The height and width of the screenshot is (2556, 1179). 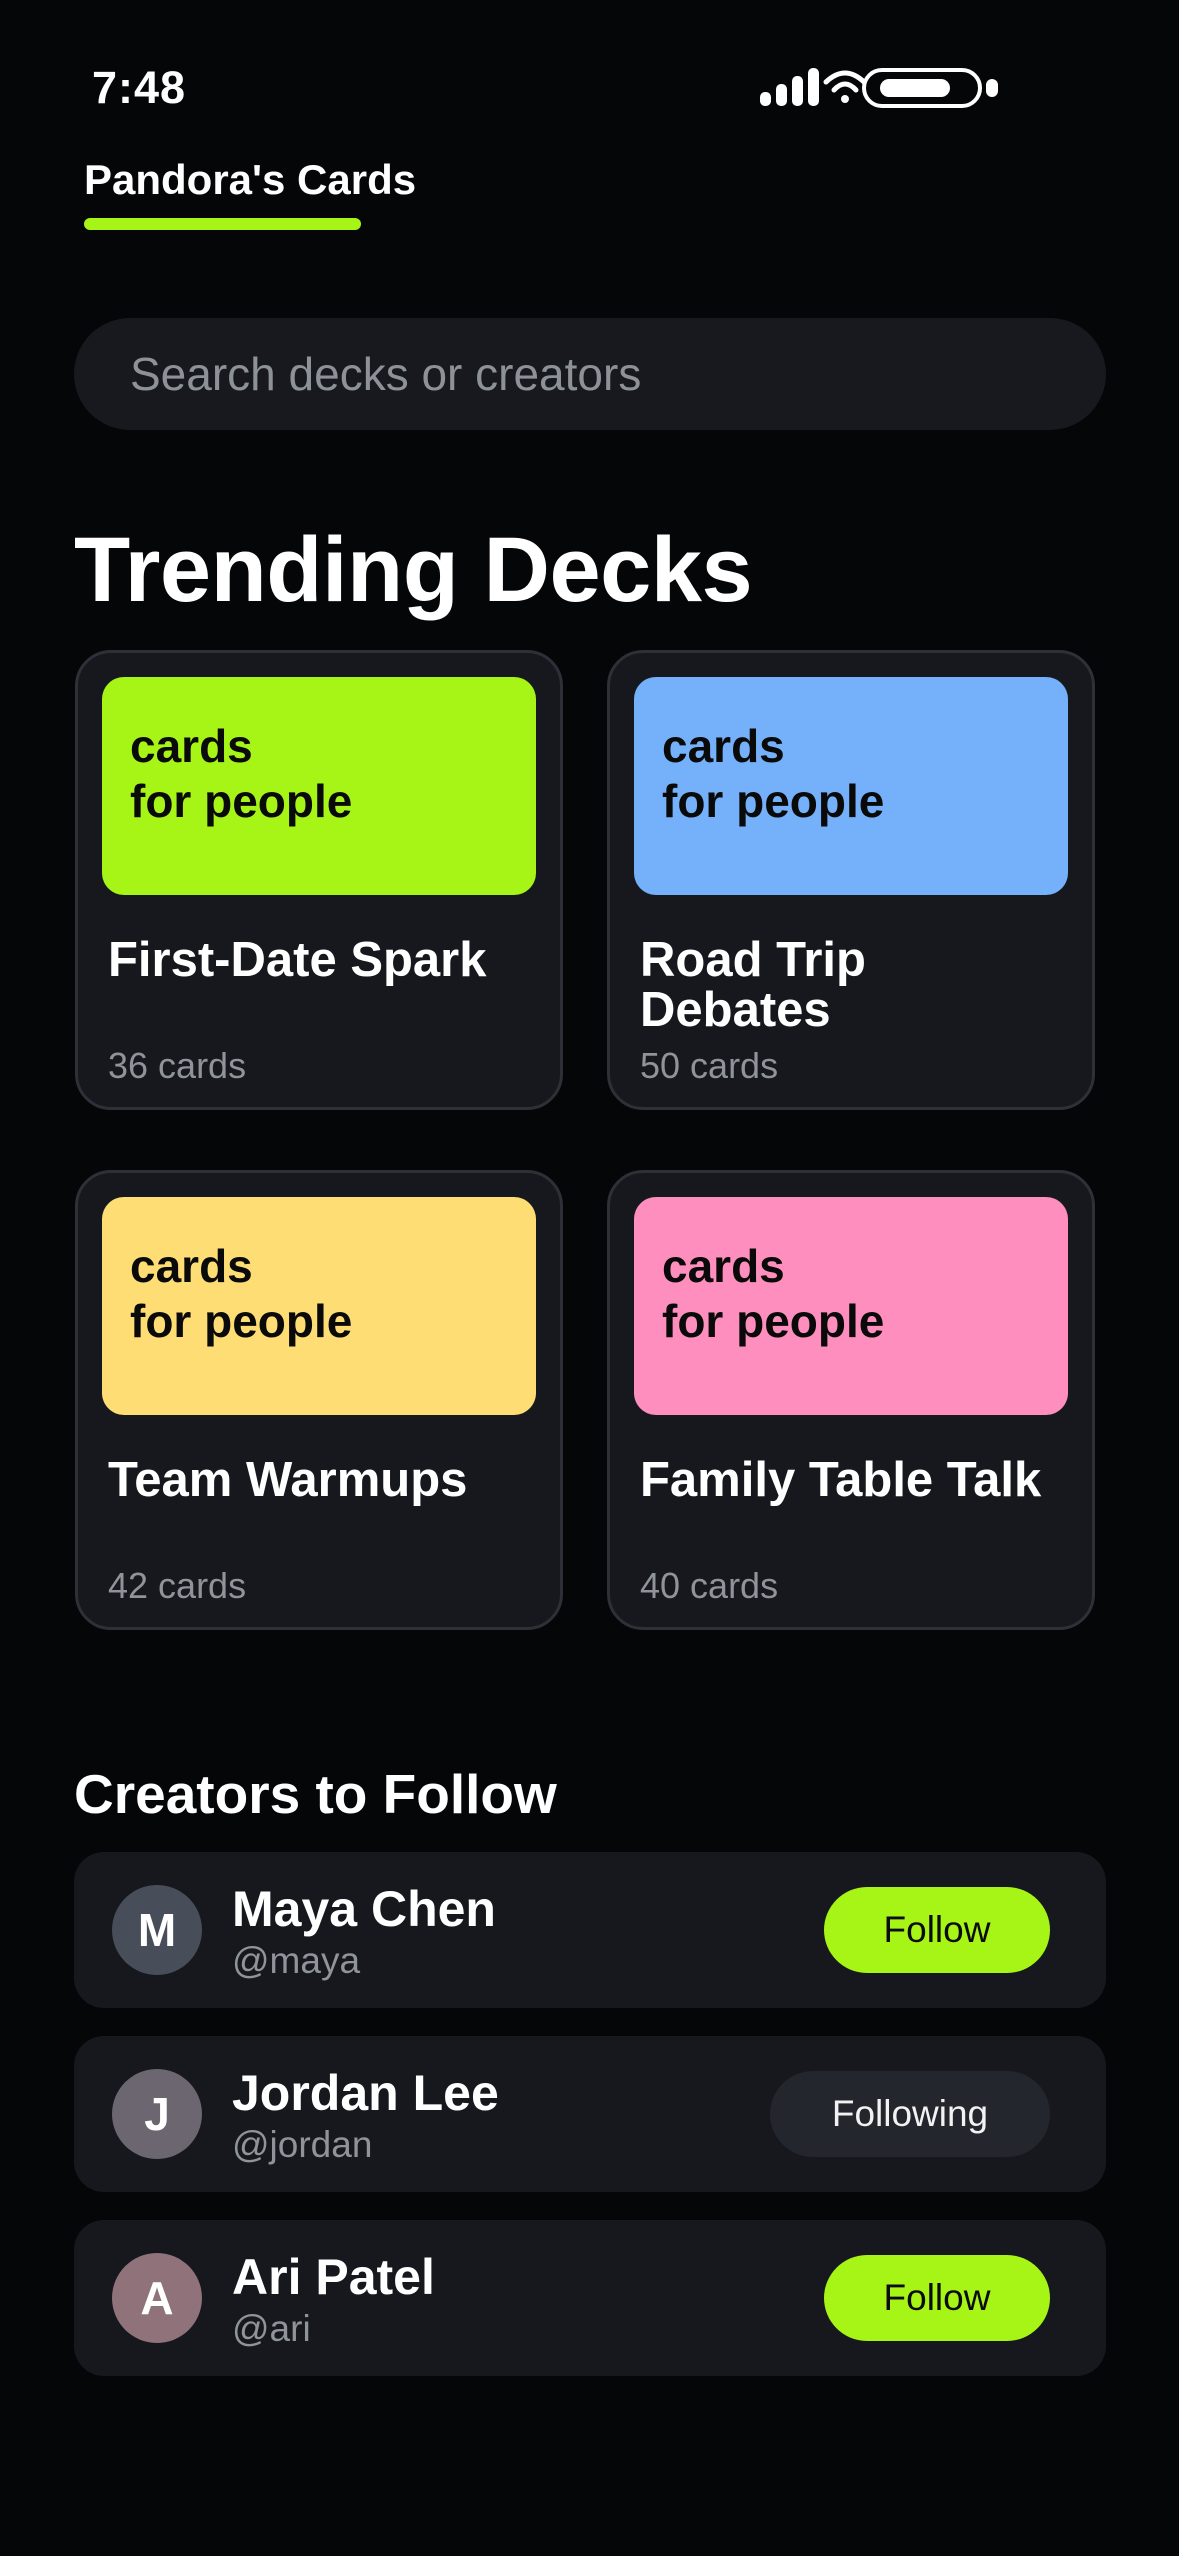 What do you see at coordinates (841, 1480) in the screenshot?
I see `deck-title: Family Table Talk` at bounding box center [841, 1480].